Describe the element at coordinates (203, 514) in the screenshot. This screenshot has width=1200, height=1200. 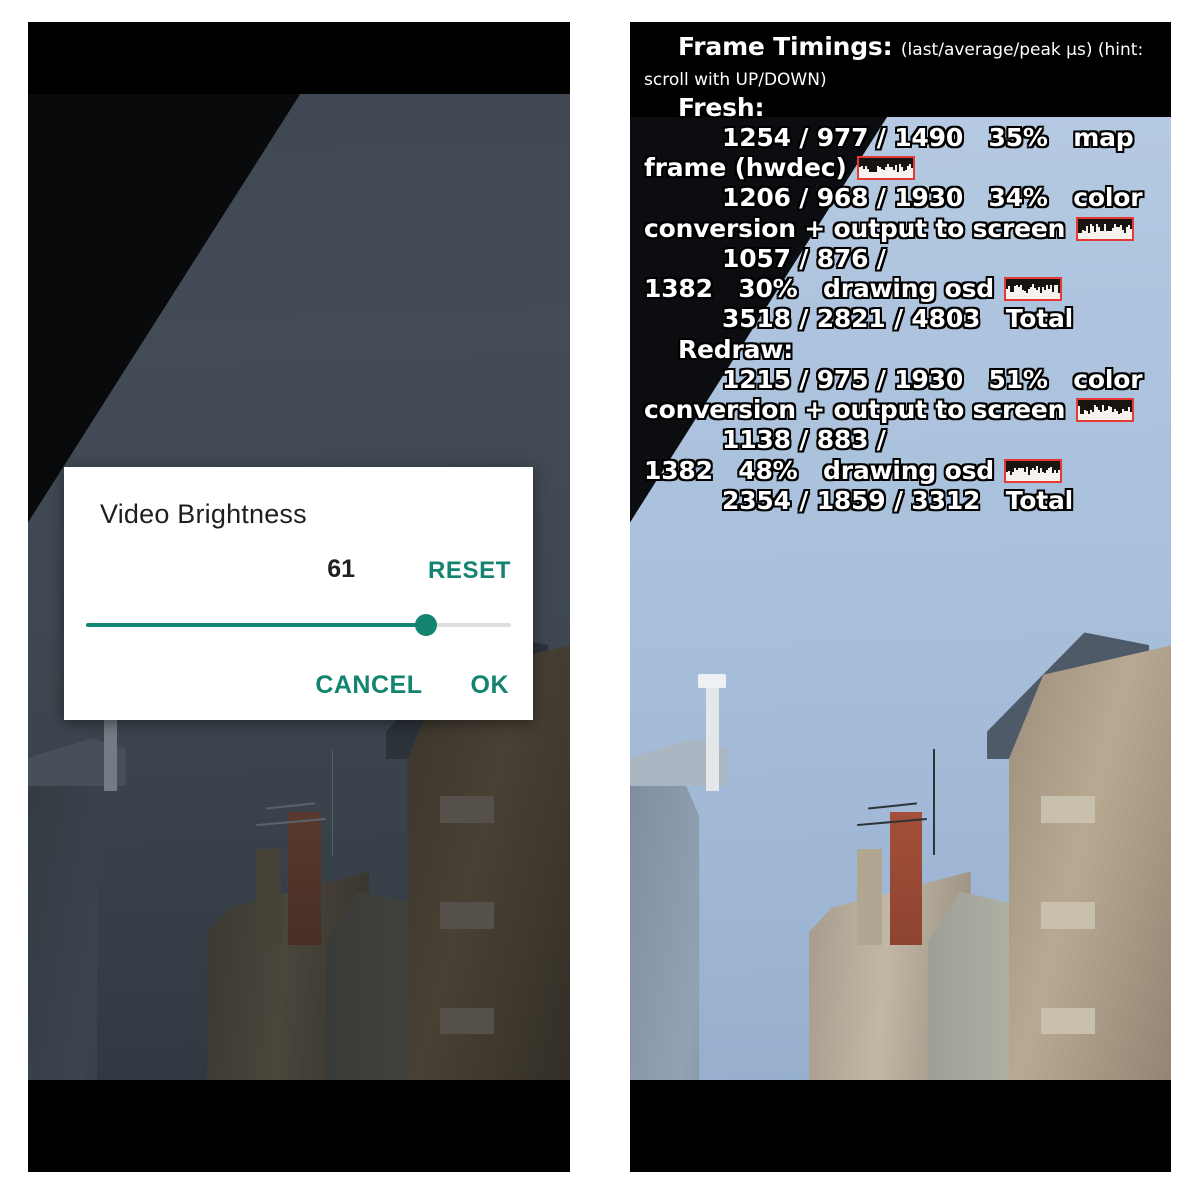
I see `dialog-title: Video Brightness` at that location.